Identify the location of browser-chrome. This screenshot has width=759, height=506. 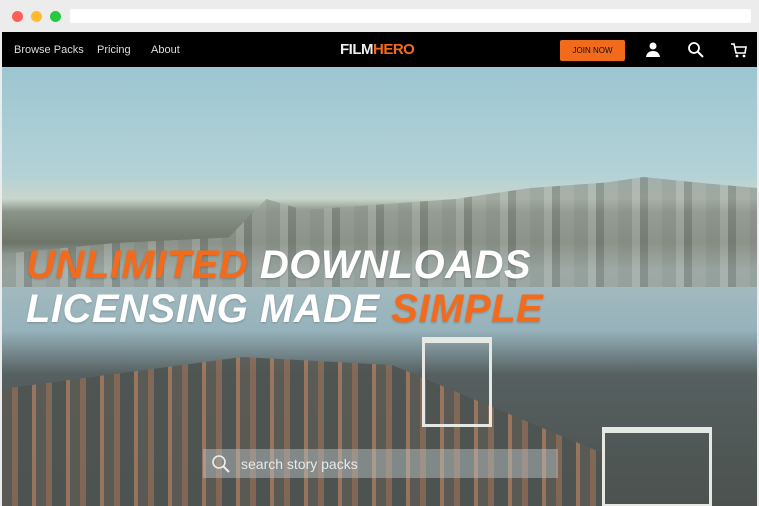
(379, 16).